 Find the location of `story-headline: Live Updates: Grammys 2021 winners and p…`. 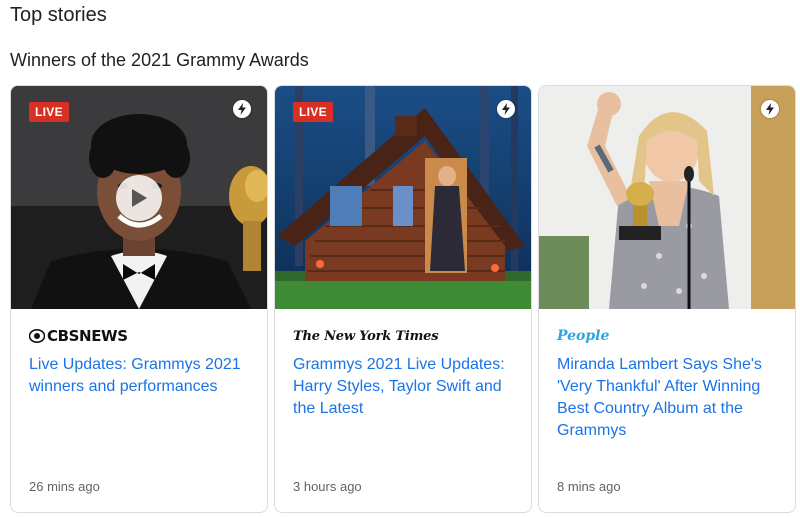

story-headline: Live Updates: Grammys 2021 winners and p… is located at coordinates (140, 376).